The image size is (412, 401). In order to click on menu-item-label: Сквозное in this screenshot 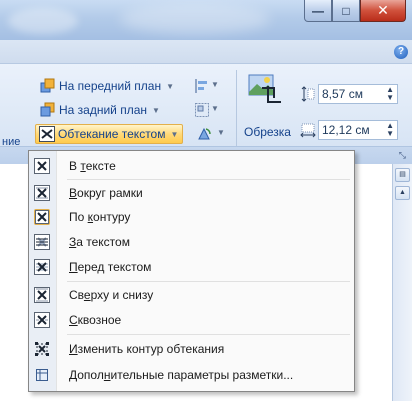, I will do `click(95, 320)`.